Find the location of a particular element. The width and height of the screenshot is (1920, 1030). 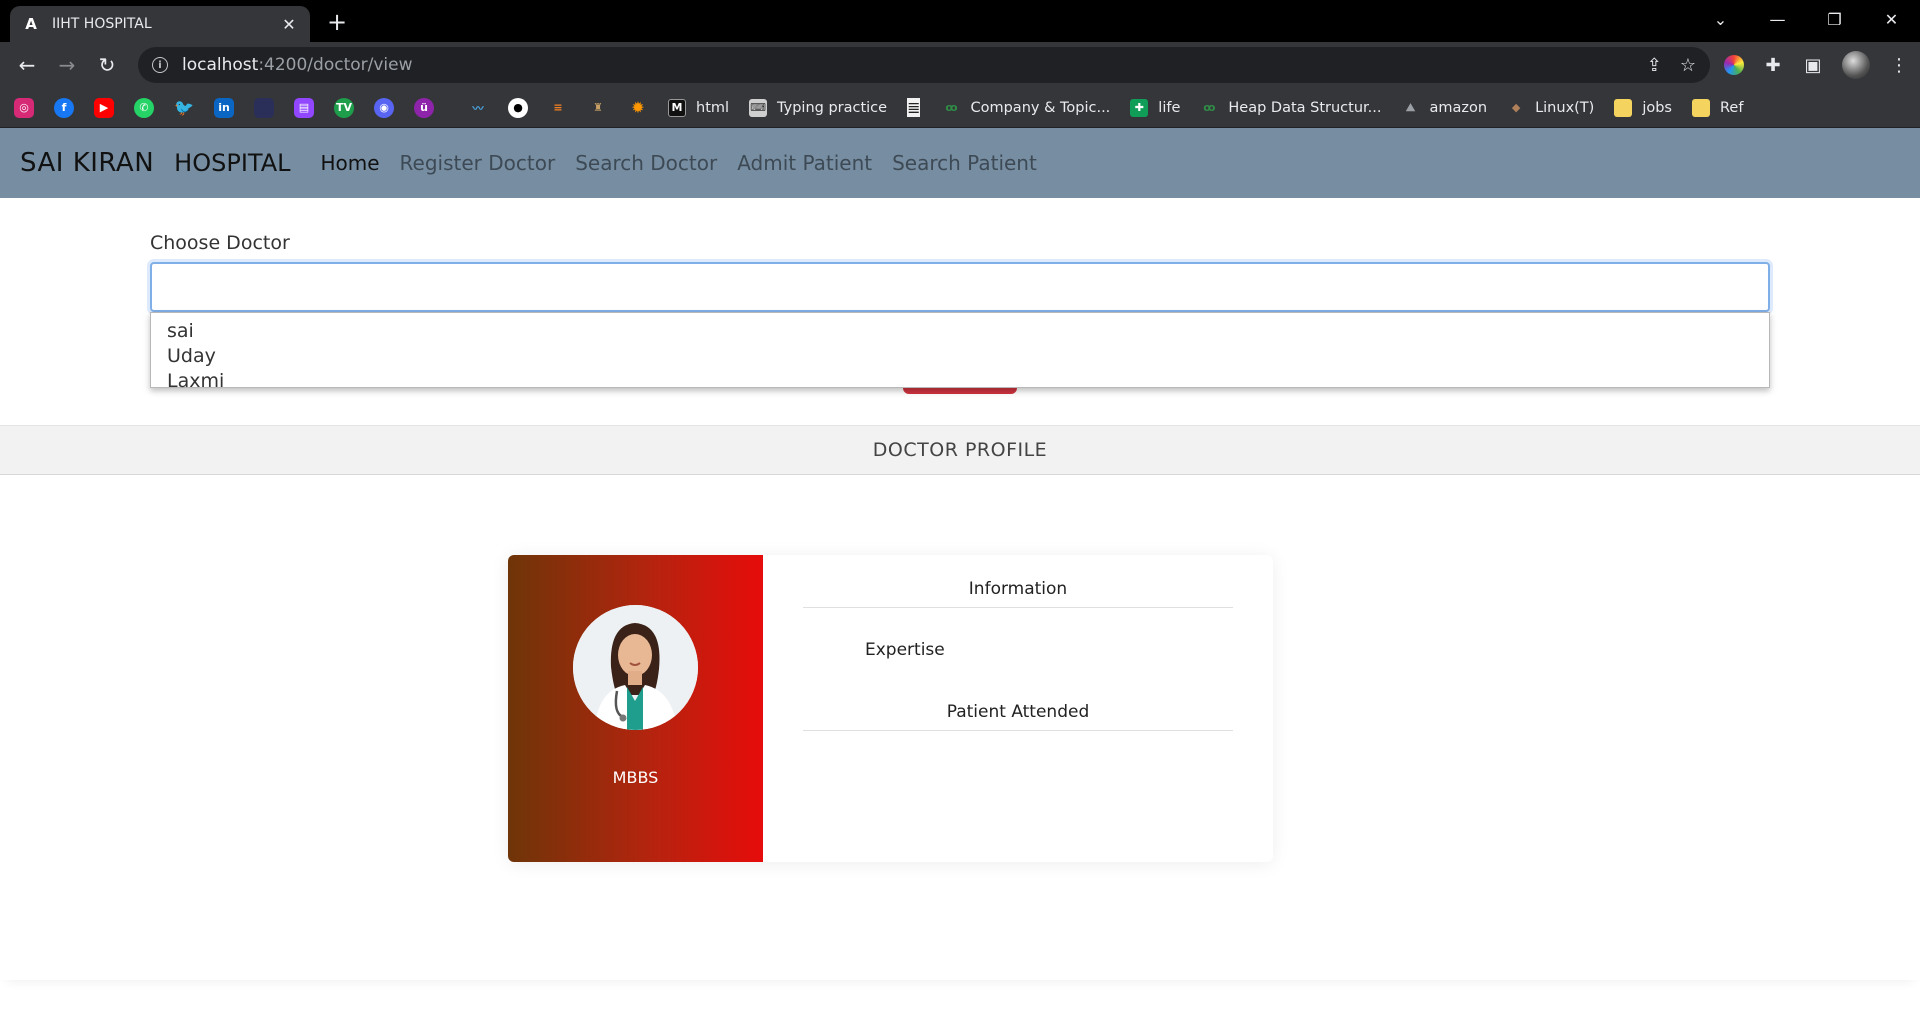

choose-doctor-label: Choose Doctor is located at coordinates (220, 243).